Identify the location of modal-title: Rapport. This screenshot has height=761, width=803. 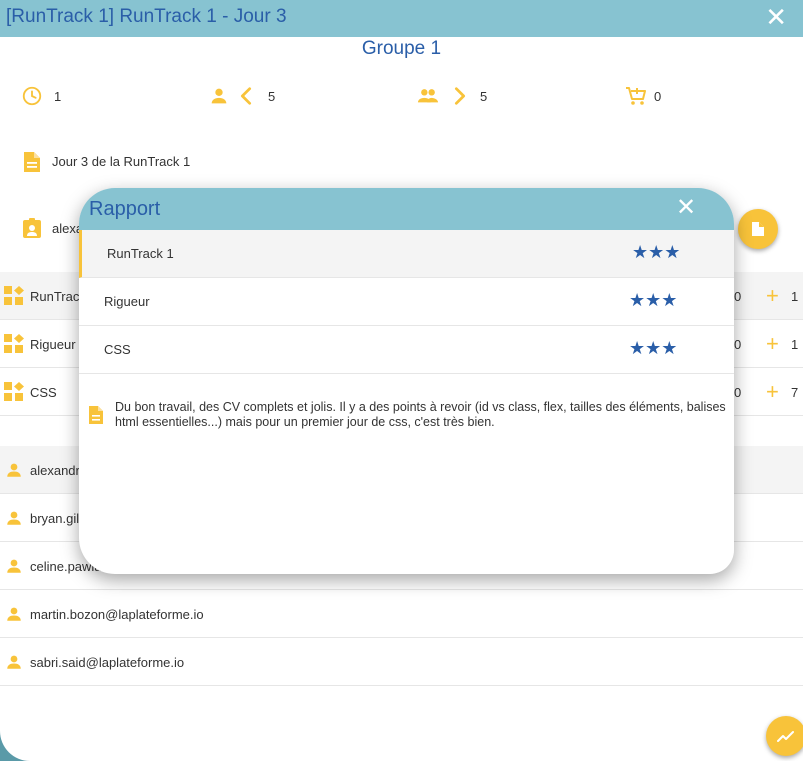
(125, 209).